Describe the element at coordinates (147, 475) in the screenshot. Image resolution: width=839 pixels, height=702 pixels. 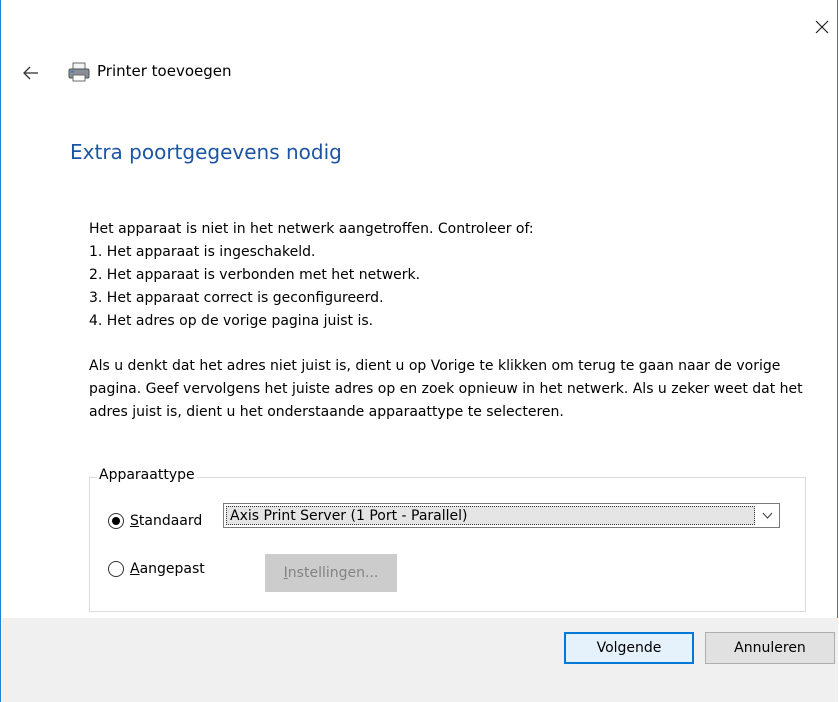
I see `device-type-legend: Apparaattype` at that location.